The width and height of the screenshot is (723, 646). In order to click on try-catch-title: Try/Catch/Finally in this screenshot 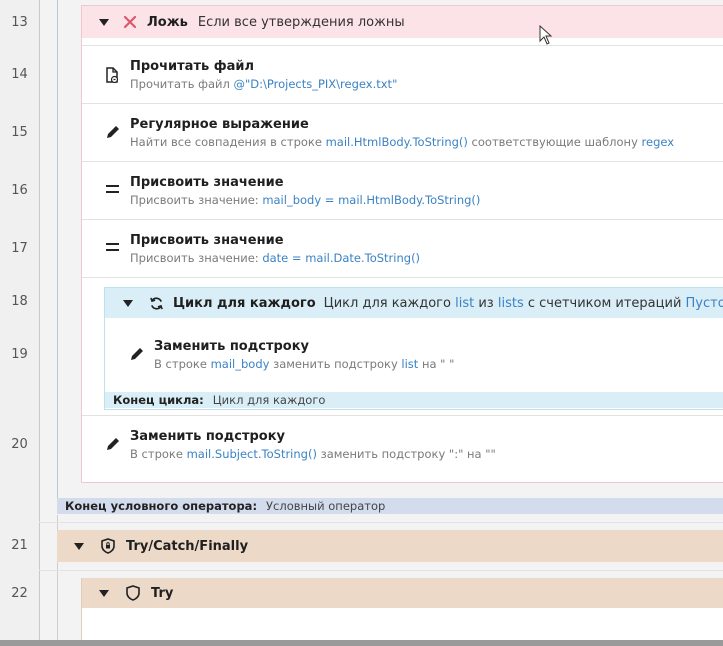, I will do `click(187, 546)`.